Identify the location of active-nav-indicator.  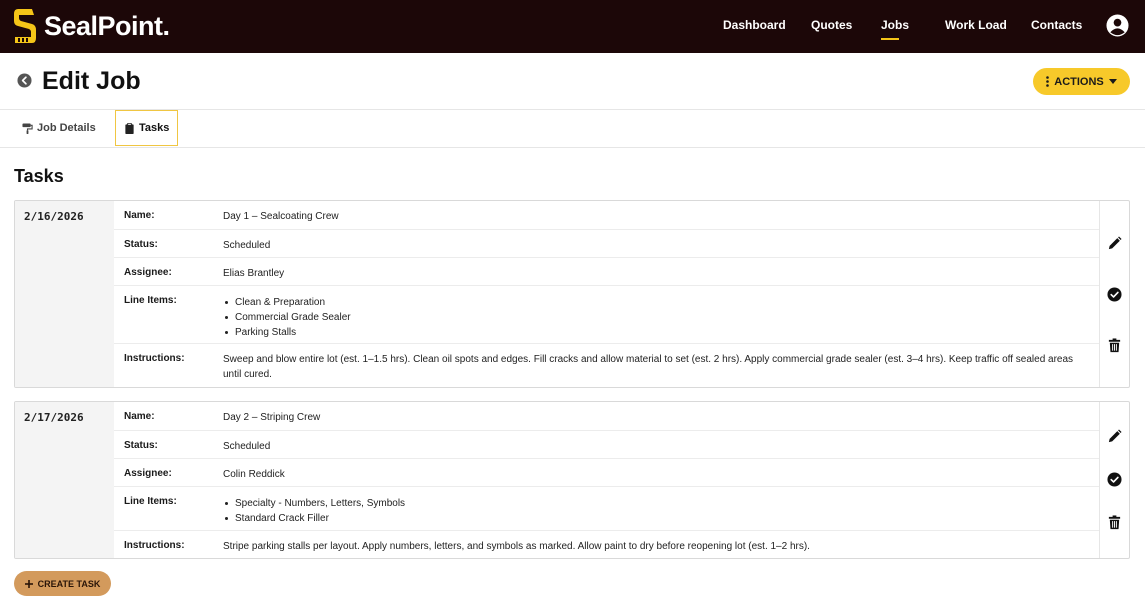
(890, 39).